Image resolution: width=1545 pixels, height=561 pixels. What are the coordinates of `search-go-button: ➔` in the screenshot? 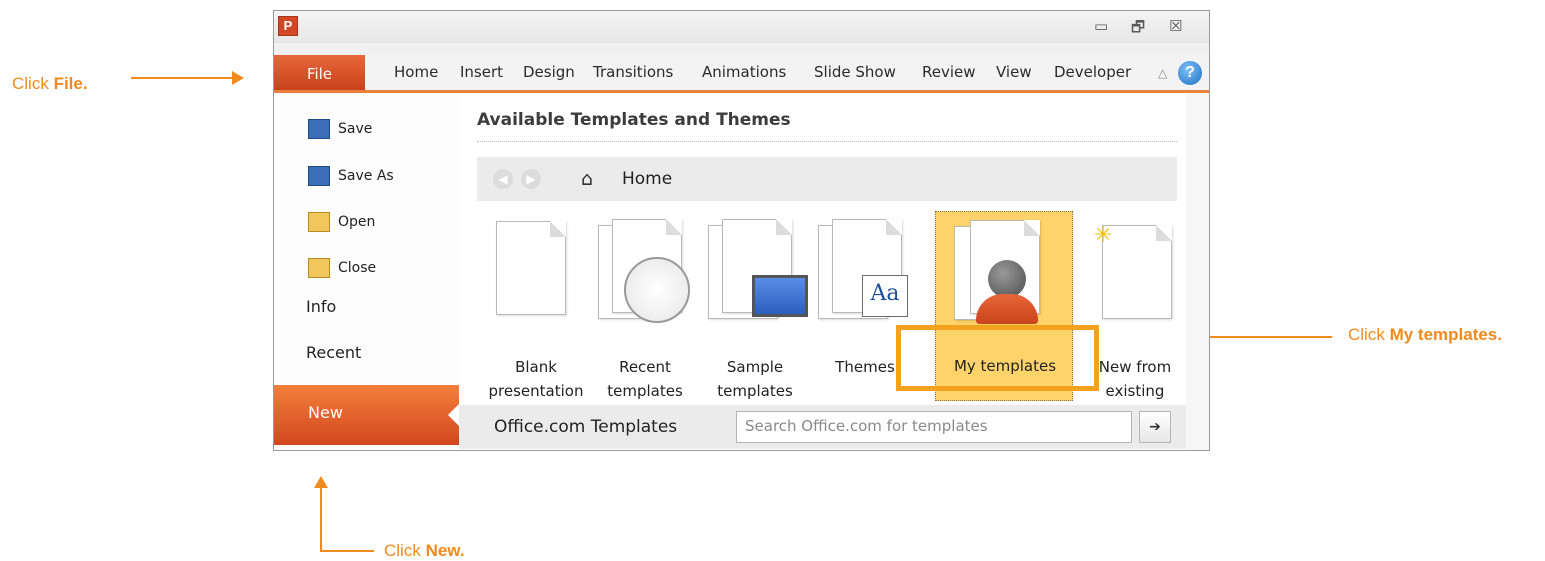 It's located at (1155, 427).